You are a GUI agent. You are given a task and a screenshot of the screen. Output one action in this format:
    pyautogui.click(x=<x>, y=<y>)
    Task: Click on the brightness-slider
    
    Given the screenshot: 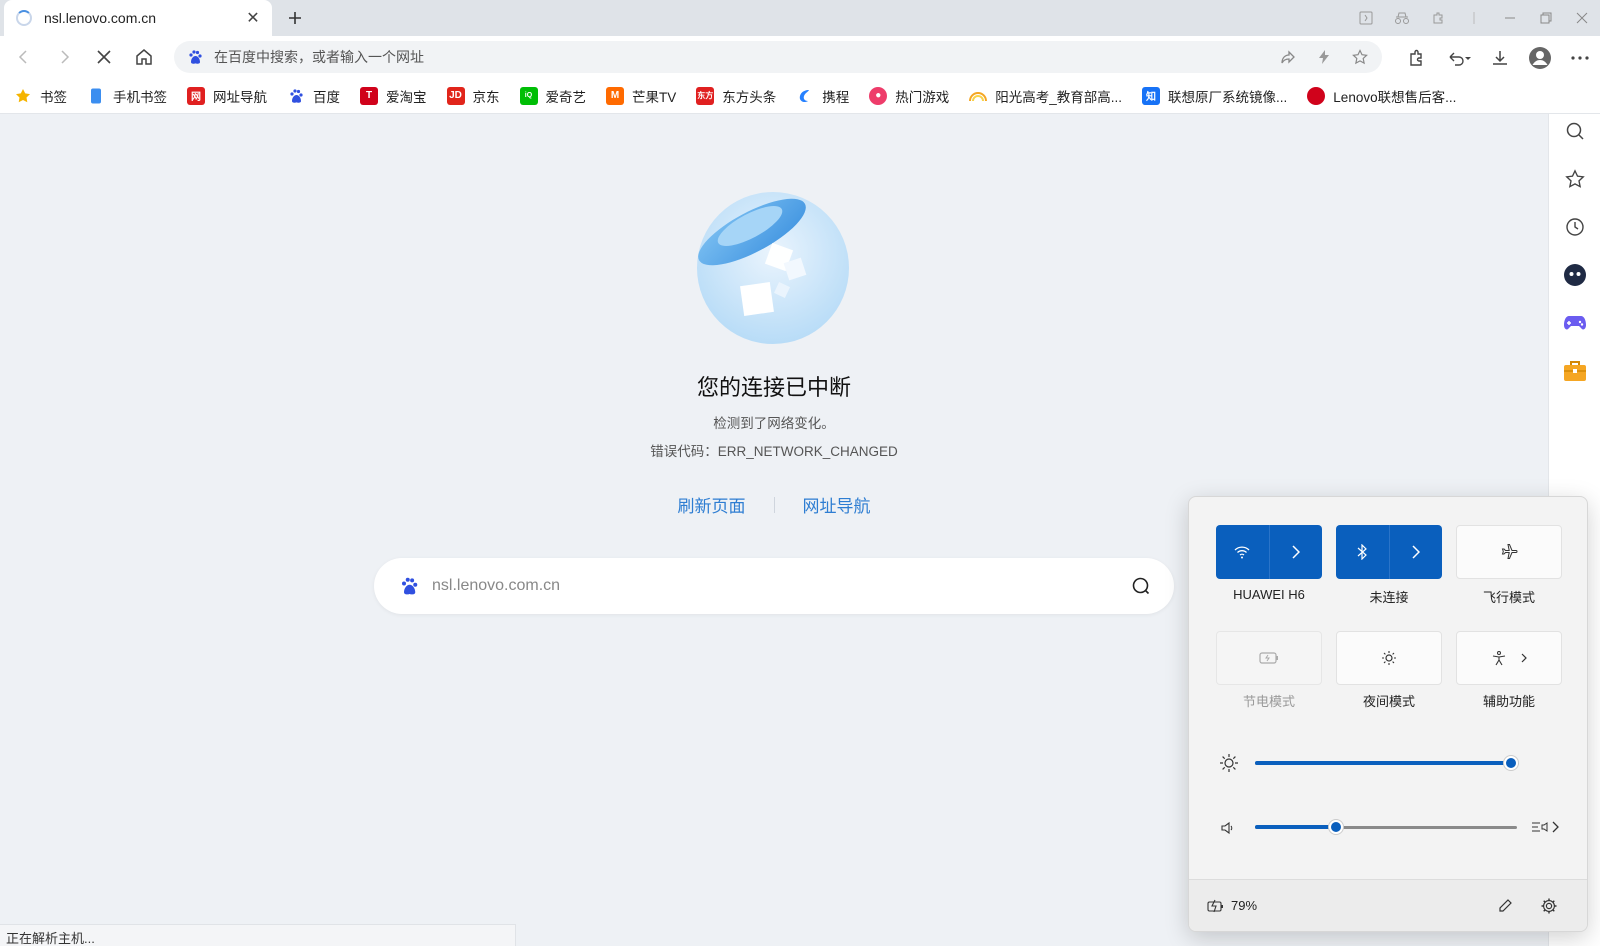 What is the action you would take?
    pyautogui.click(x=1387, y=763)
    